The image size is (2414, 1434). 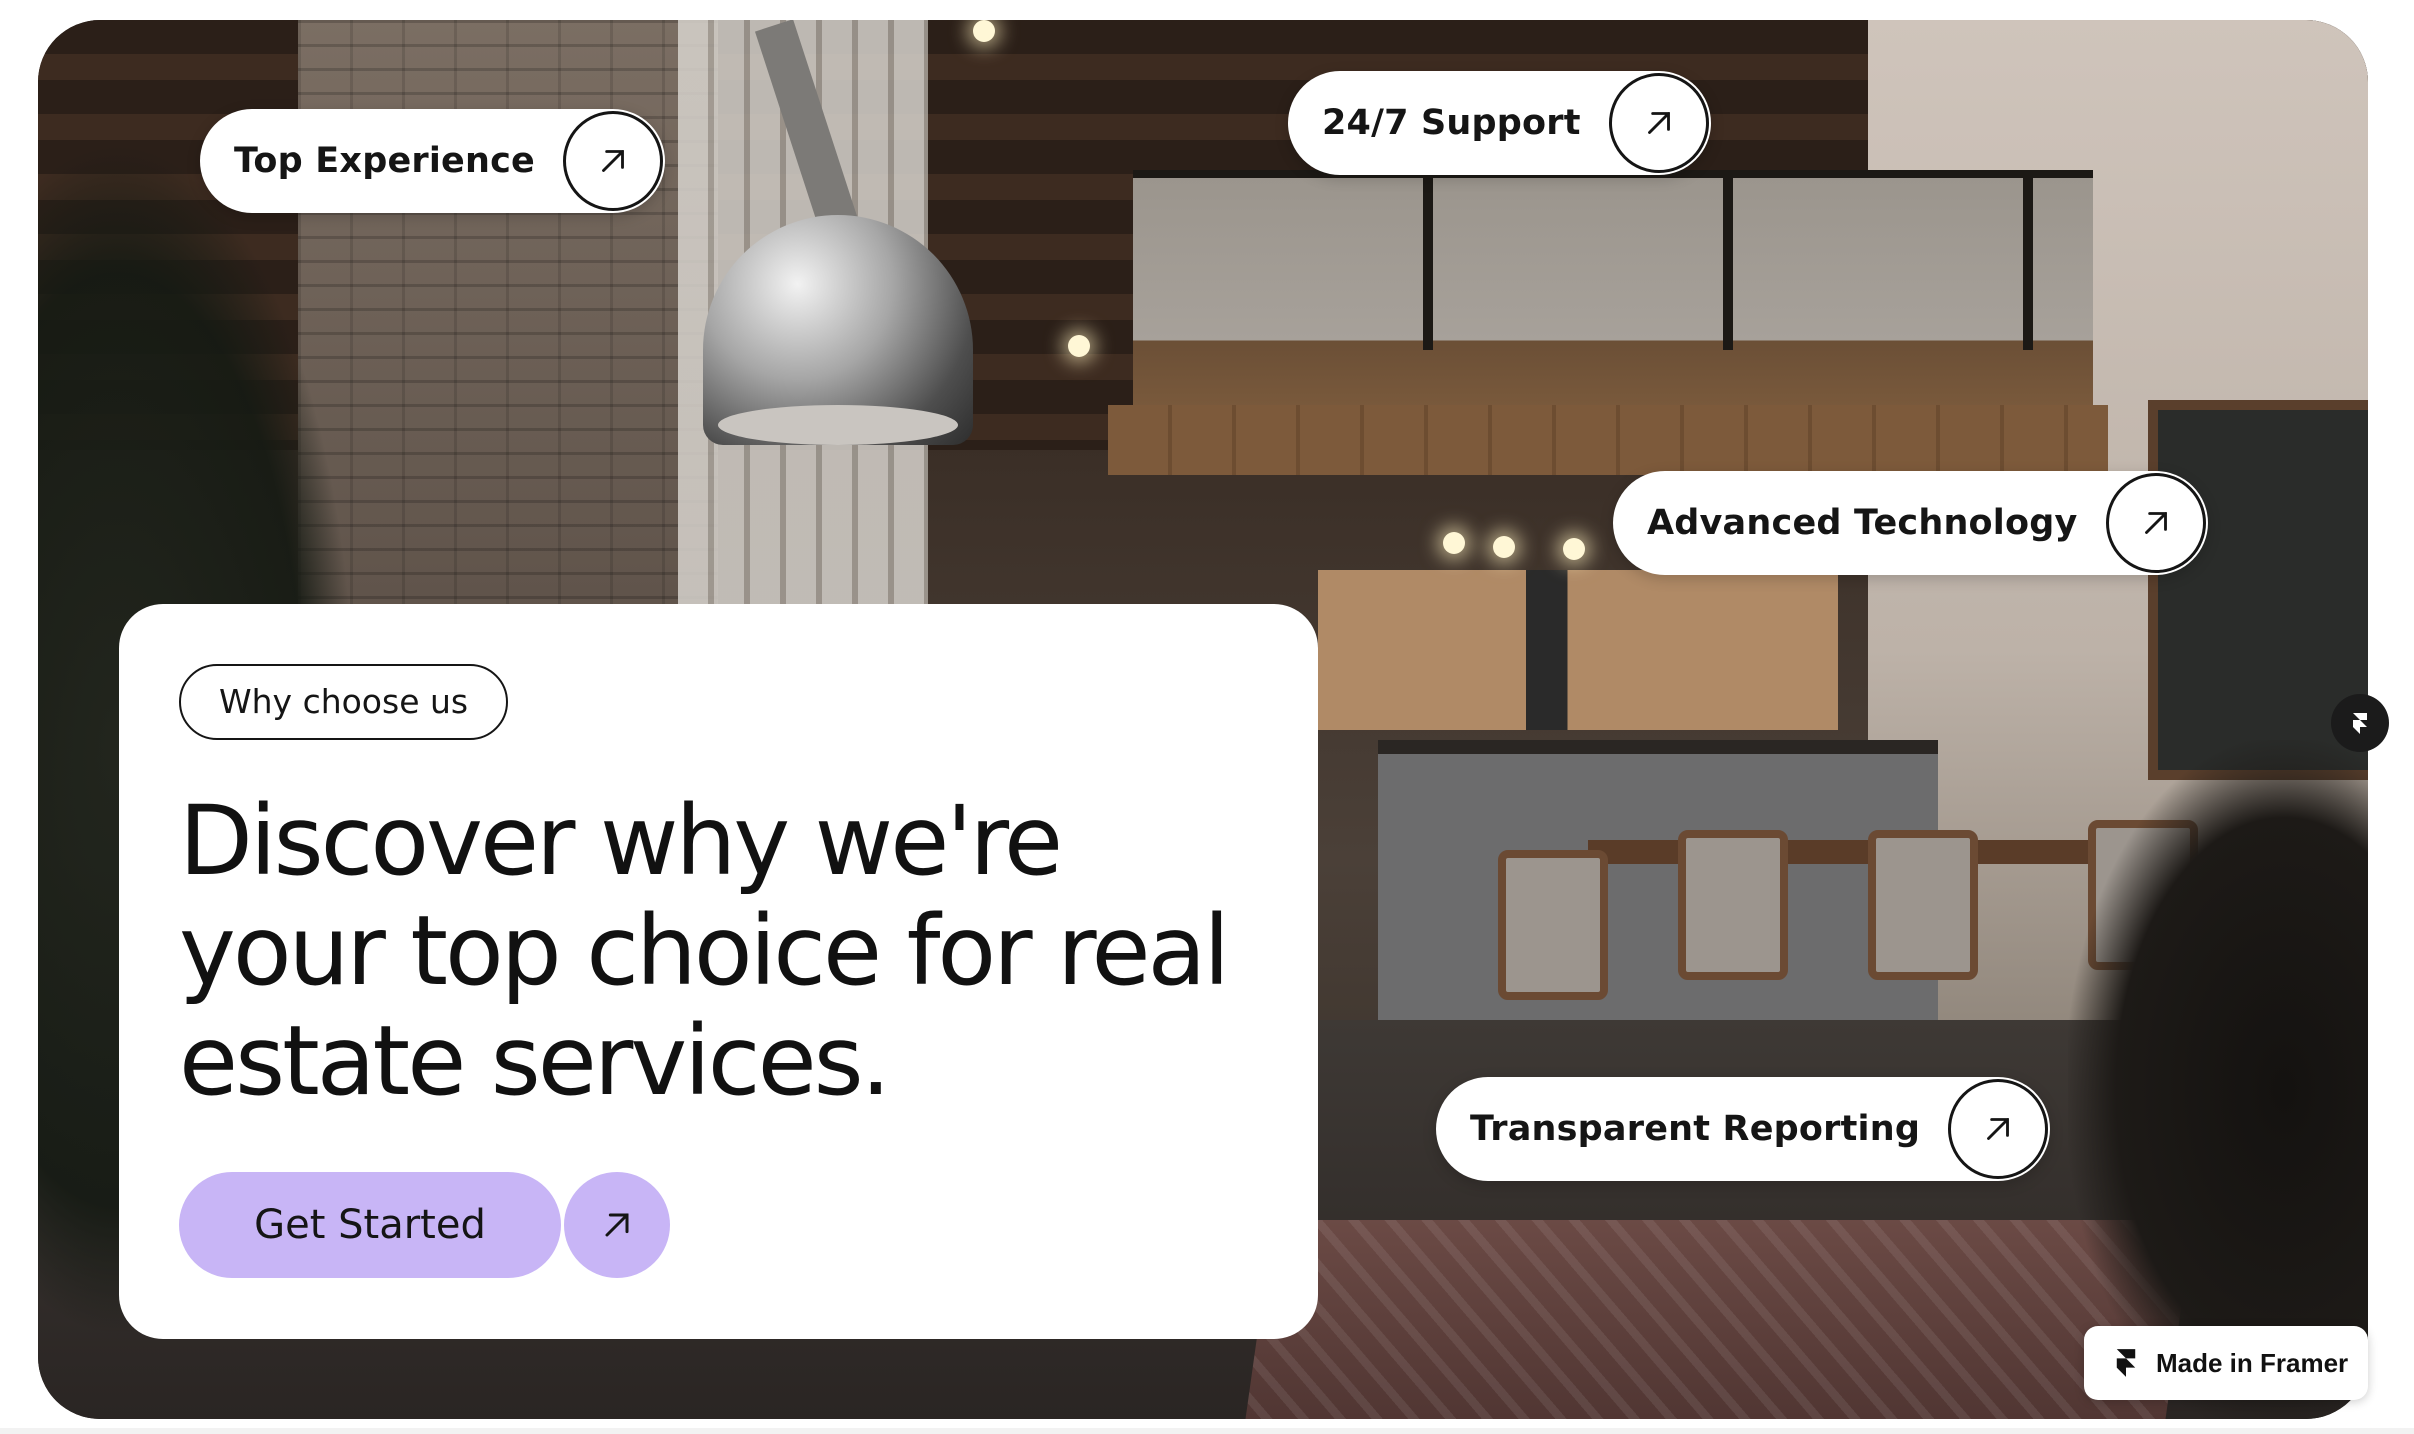 I want to click on feature-label: Transparent Reporting, so click(x=1695, y=1129).